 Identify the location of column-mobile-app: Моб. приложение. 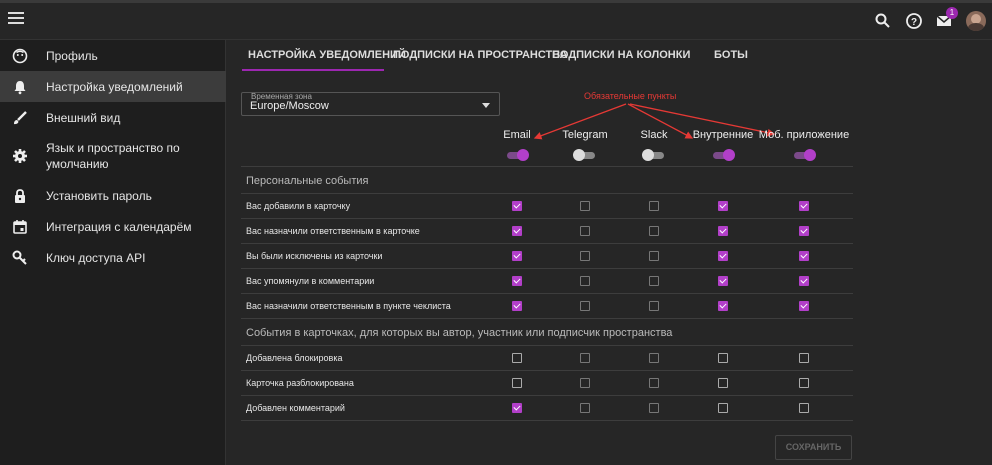
(804, 135).